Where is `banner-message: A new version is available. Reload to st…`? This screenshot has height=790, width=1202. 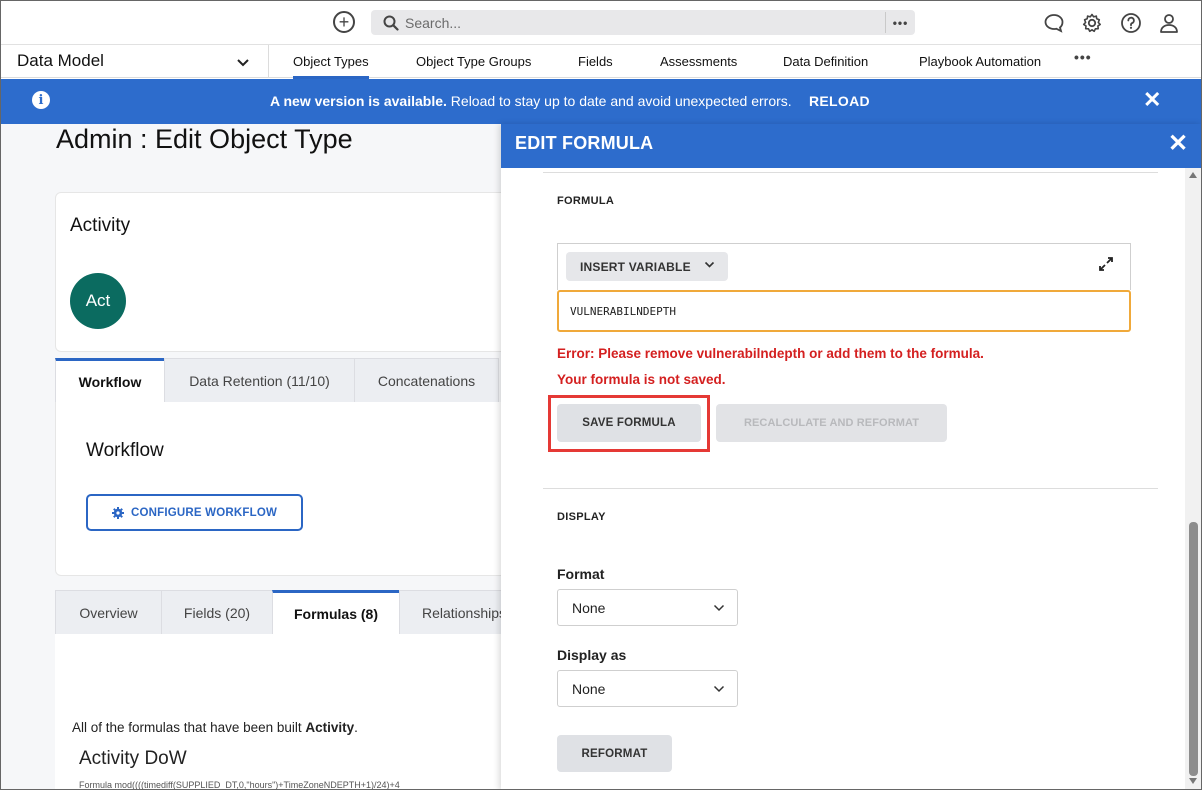 banner-message: A new version is available. Reload to st… is located at coordinates (531, 101).